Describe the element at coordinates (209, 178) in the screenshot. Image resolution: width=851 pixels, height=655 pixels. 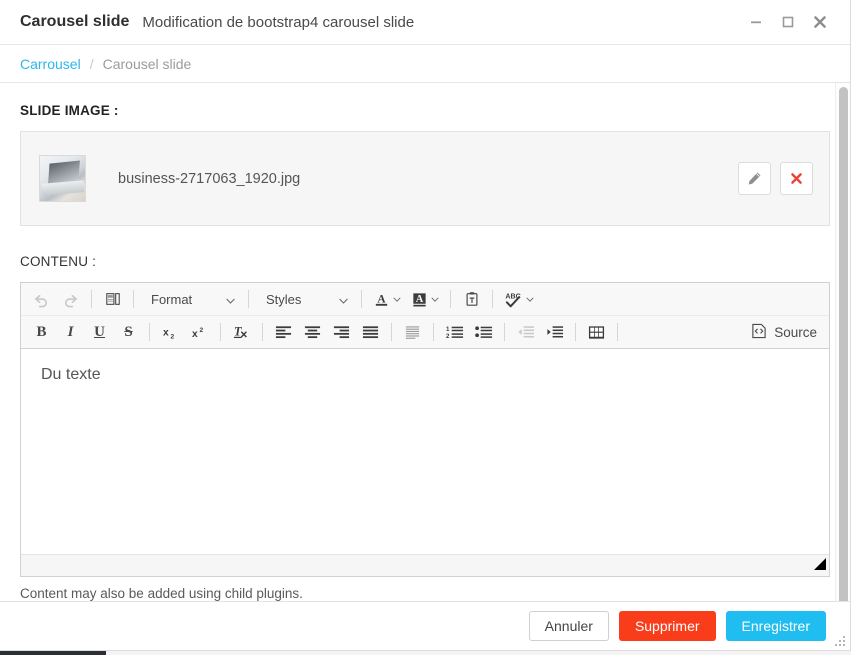
I see `image-filename: business-2717063_1920.jpg` at that location.